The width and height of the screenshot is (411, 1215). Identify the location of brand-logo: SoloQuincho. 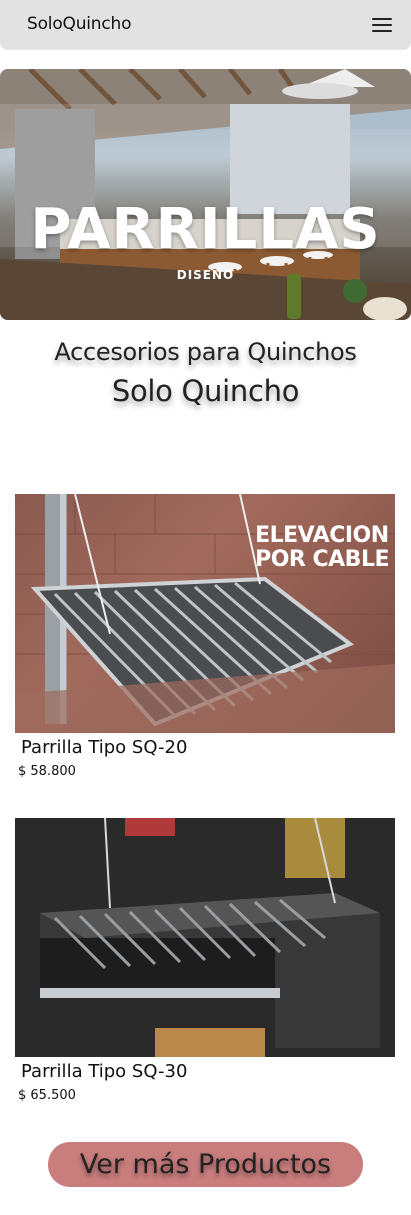
(79, 24).